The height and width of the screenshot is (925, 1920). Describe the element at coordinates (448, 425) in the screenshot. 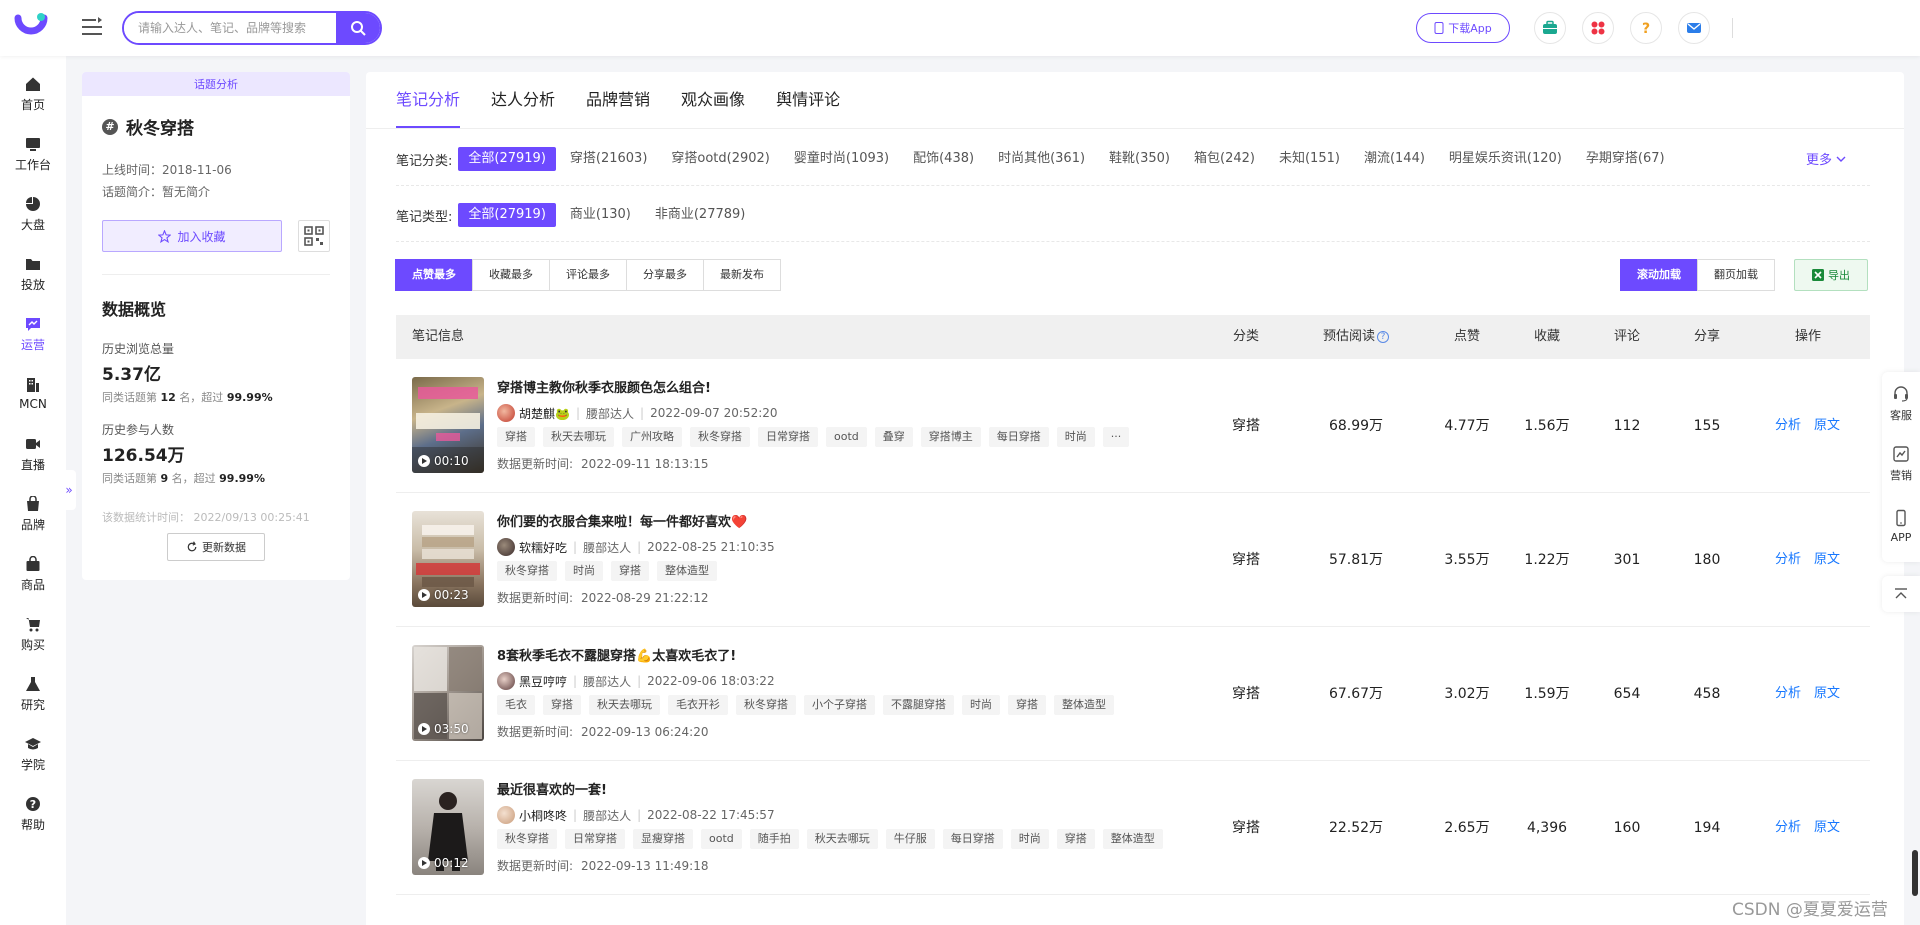

I see `note-thumbnail: 00:10` at that location.